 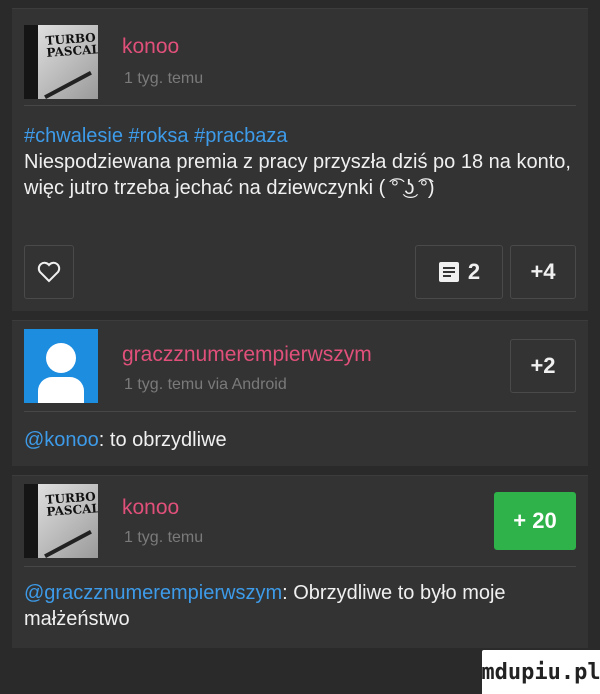 What do you see at coordinates (448, 272) in the screenshot?
I see `comment-icon` at bounding box center [448, 272].